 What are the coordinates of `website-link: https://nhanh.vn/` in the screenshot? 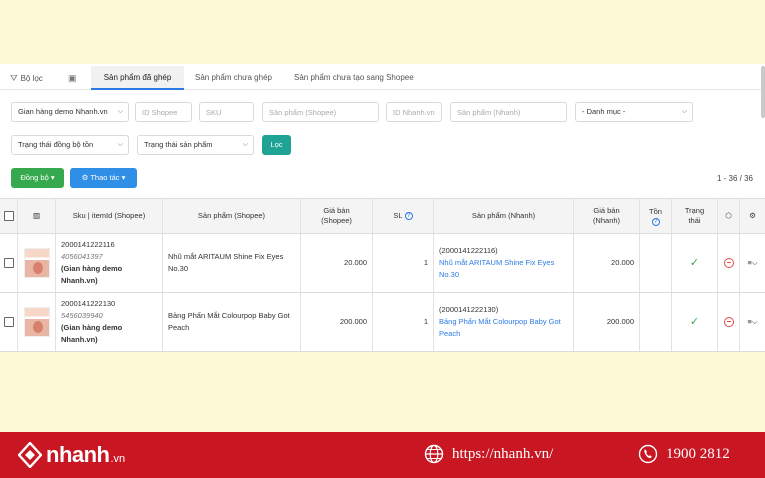 It's located at (488, 454).